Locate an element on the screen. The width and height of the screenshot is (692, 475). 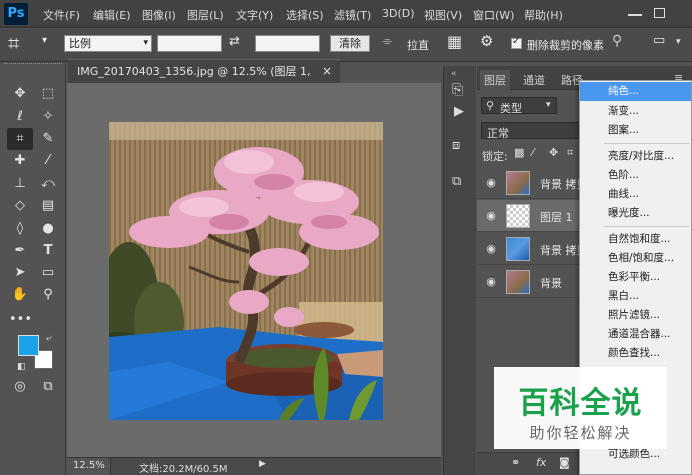
ratio-select: 比例 ▾ is located at coordinates (108, 43).